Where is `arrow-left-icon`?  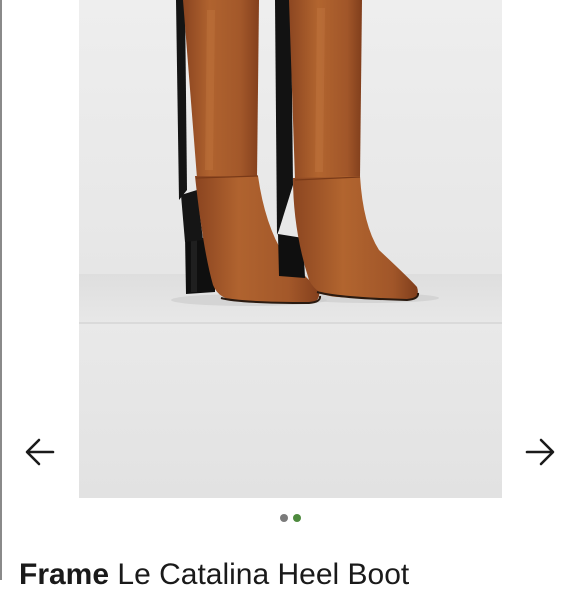 arrow-left-icon is located at coordinates (40, 452).